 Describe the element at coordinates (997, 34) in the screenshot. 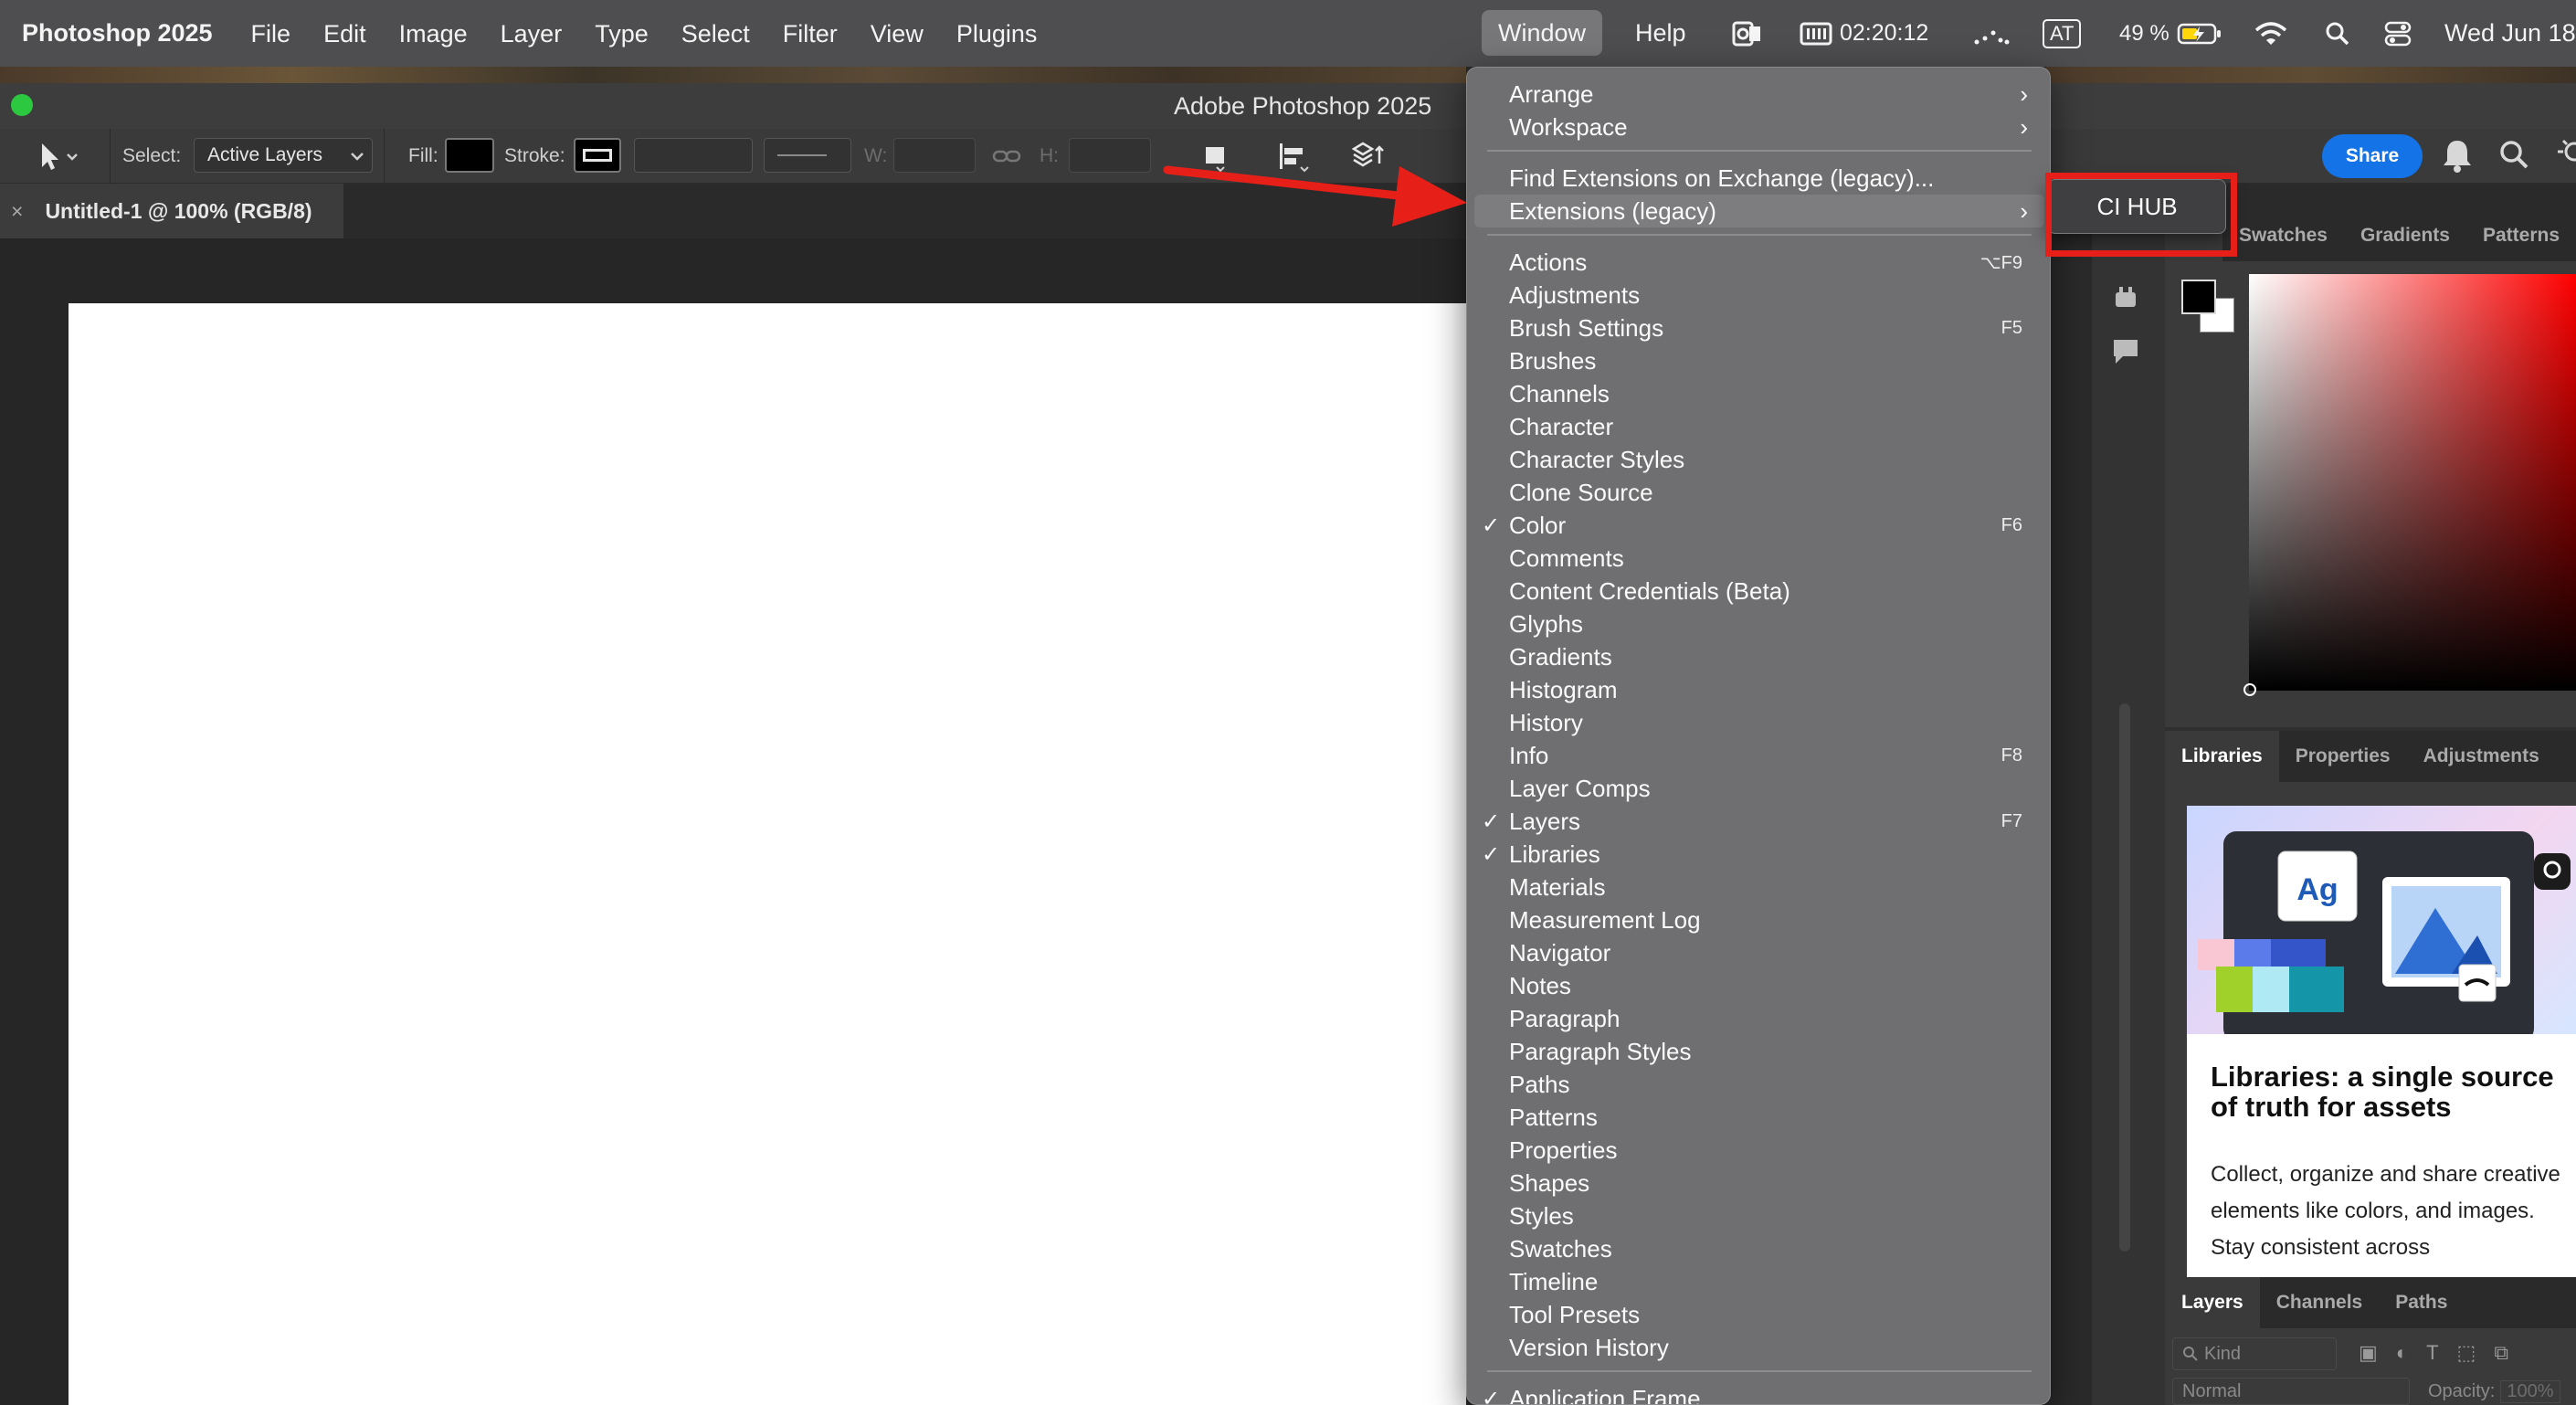

I see `menu-plugins: Plugins` at that location.